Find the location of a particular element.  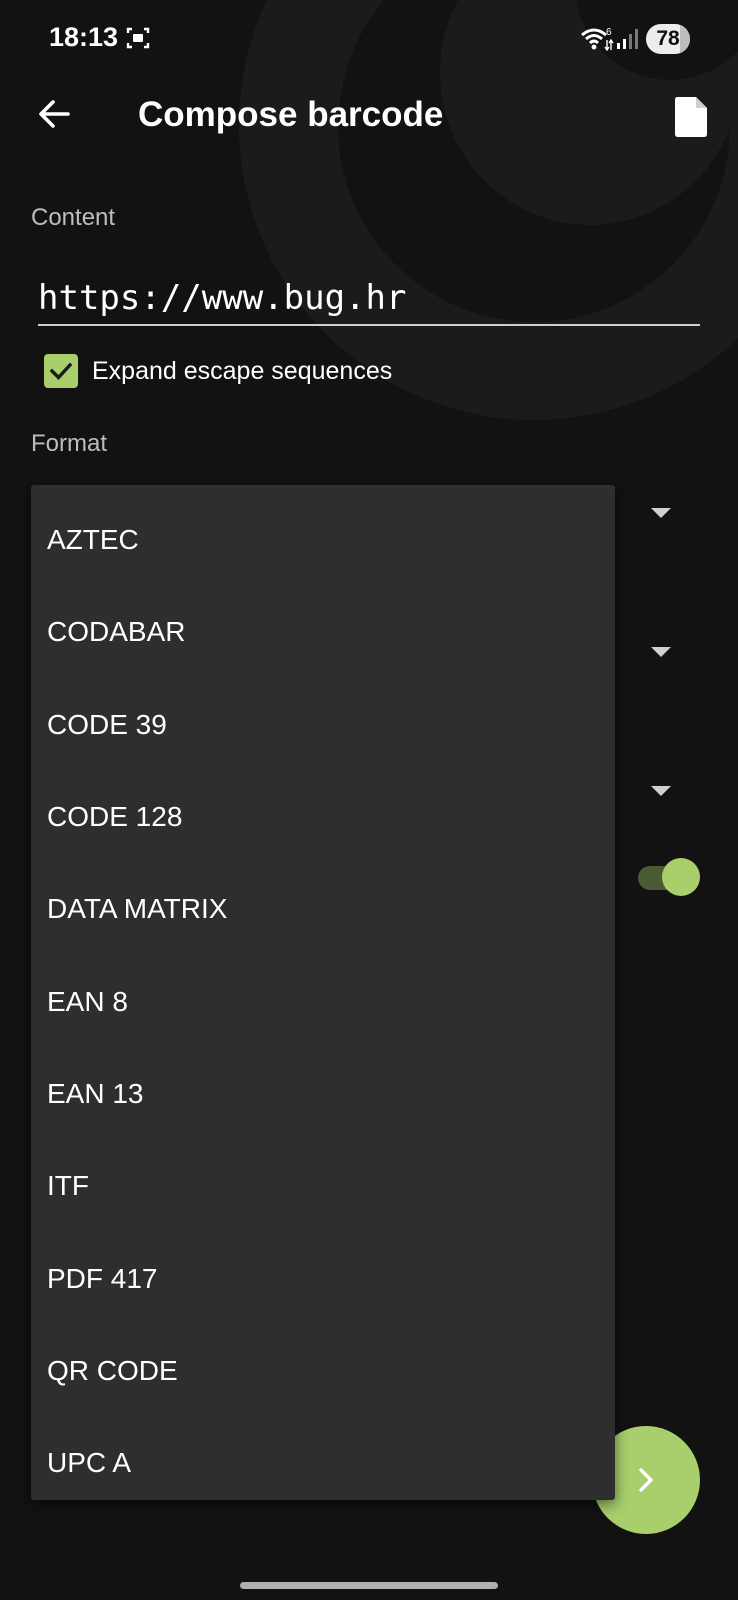

menu-item-qr-code: QR CODE is located at coordinates (323, 1371).